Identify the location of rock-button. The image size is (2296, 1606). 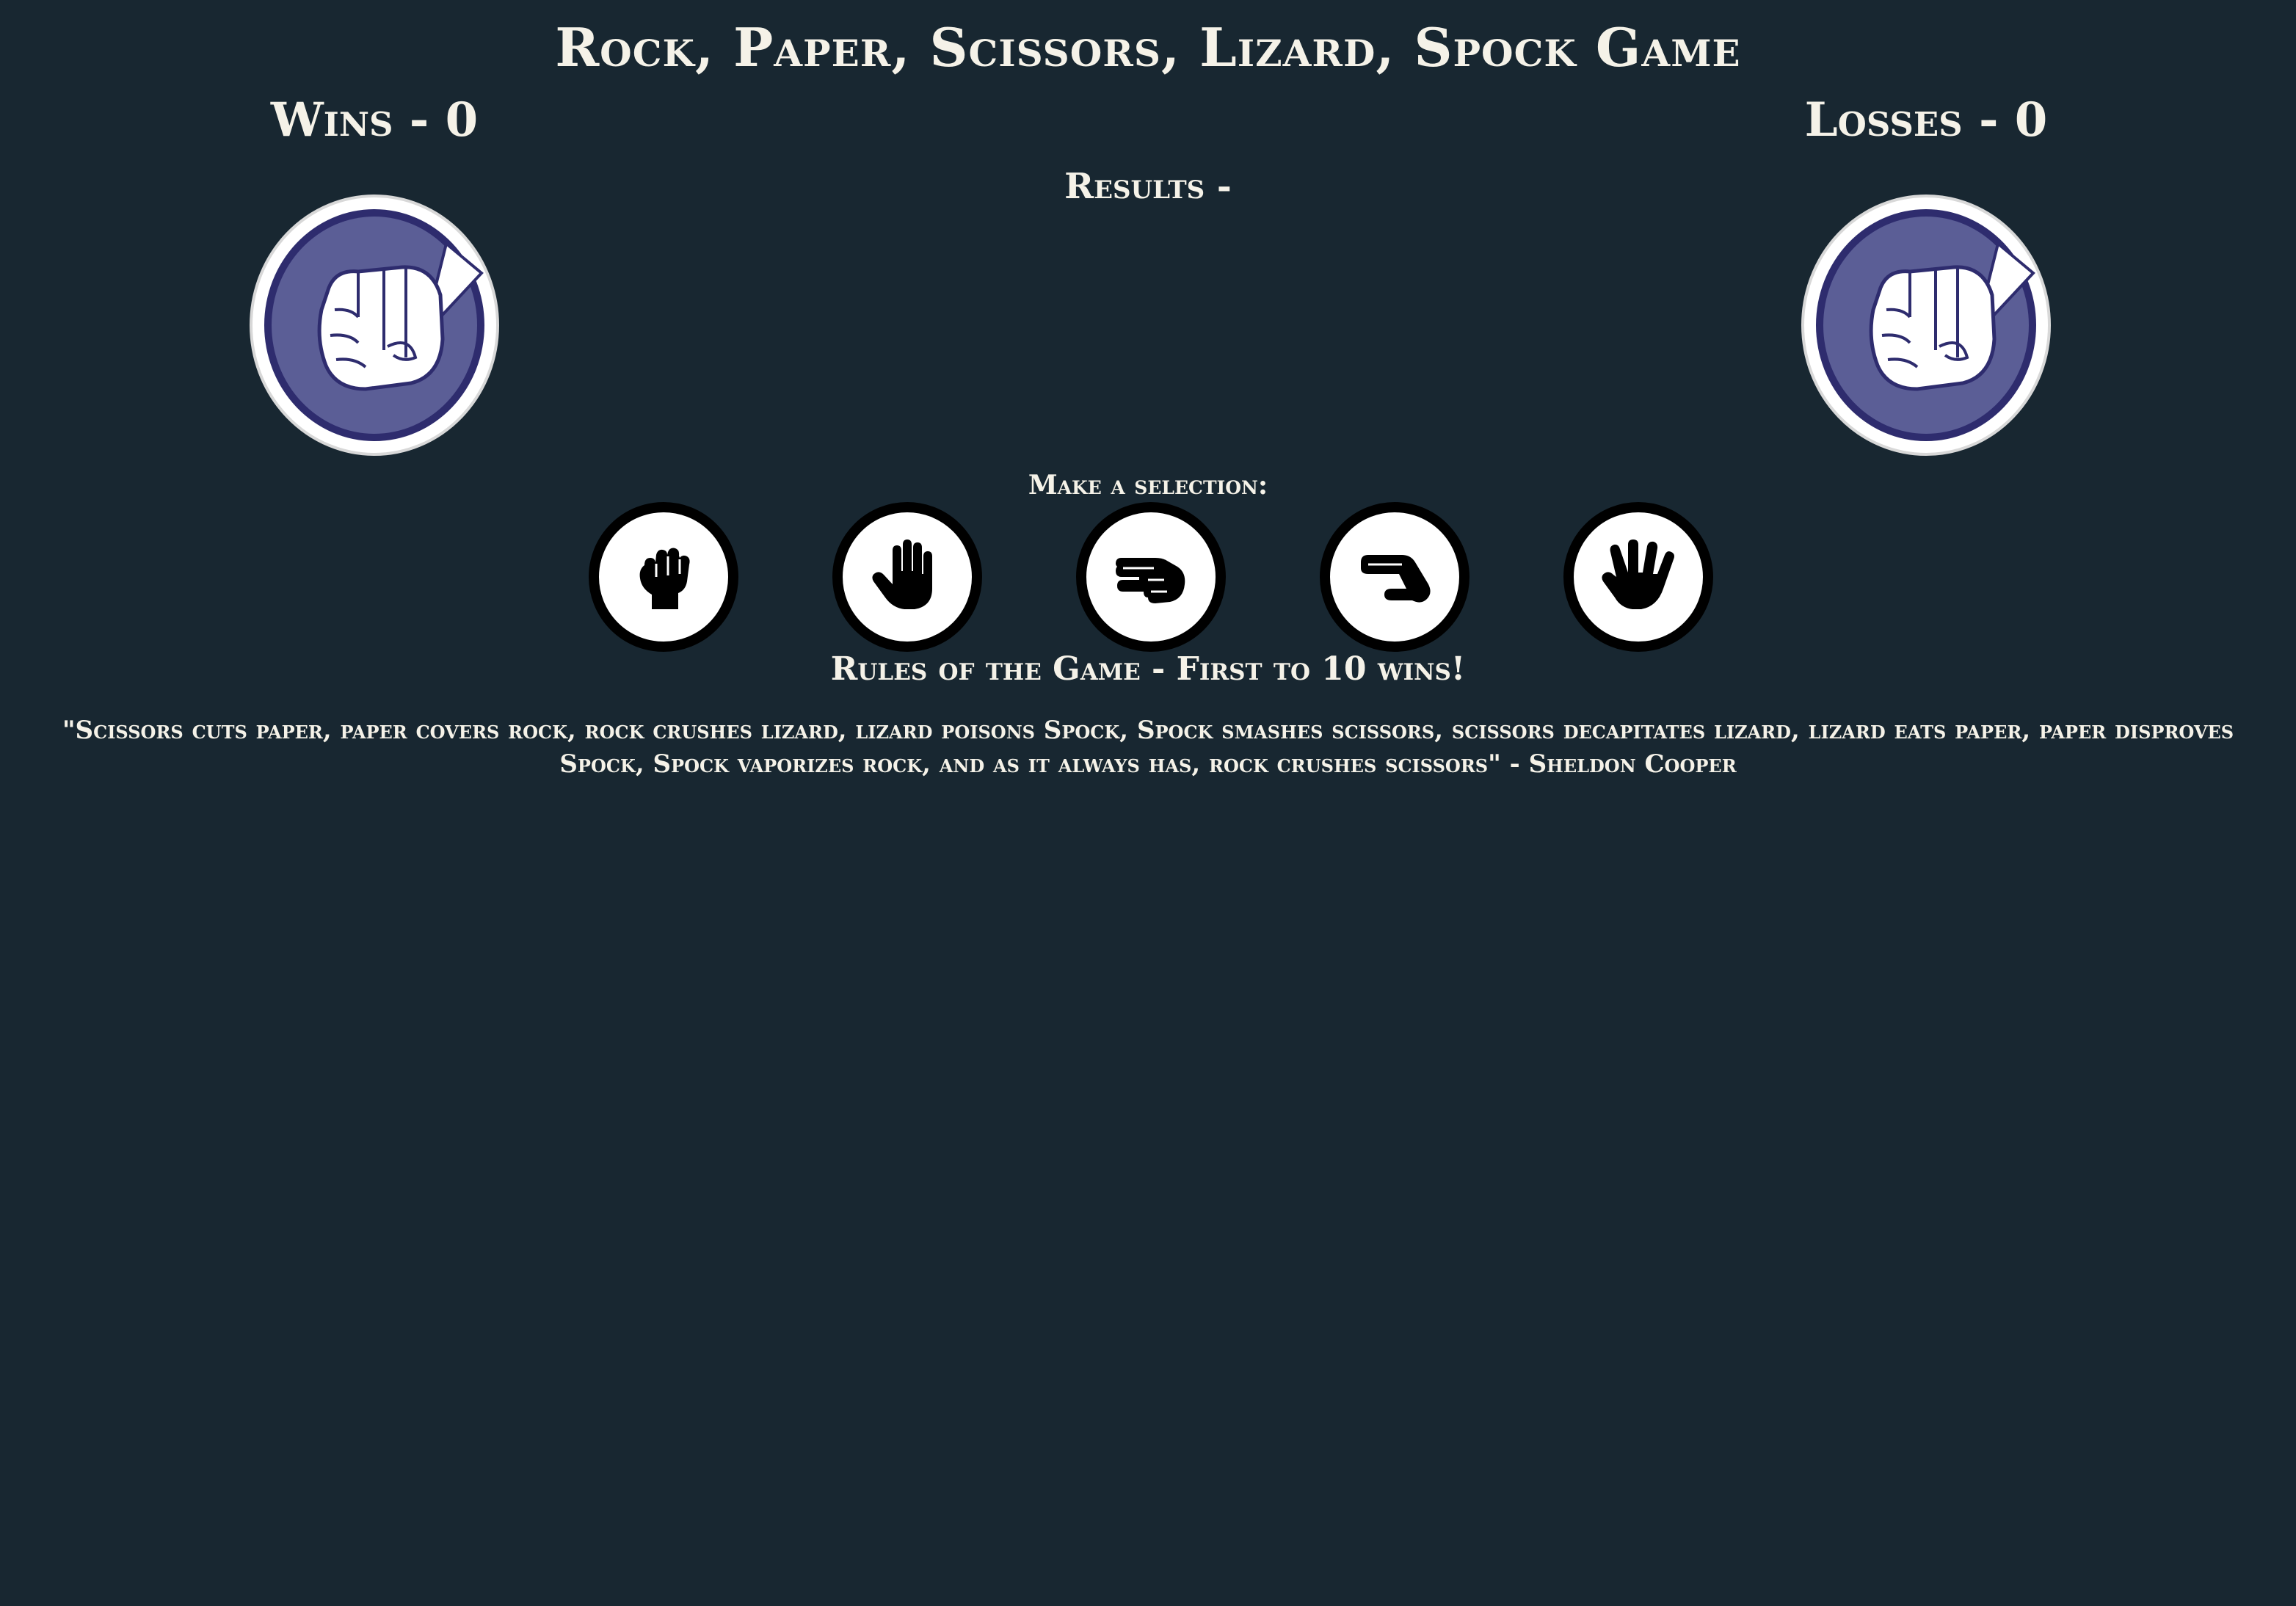
(663, 577).